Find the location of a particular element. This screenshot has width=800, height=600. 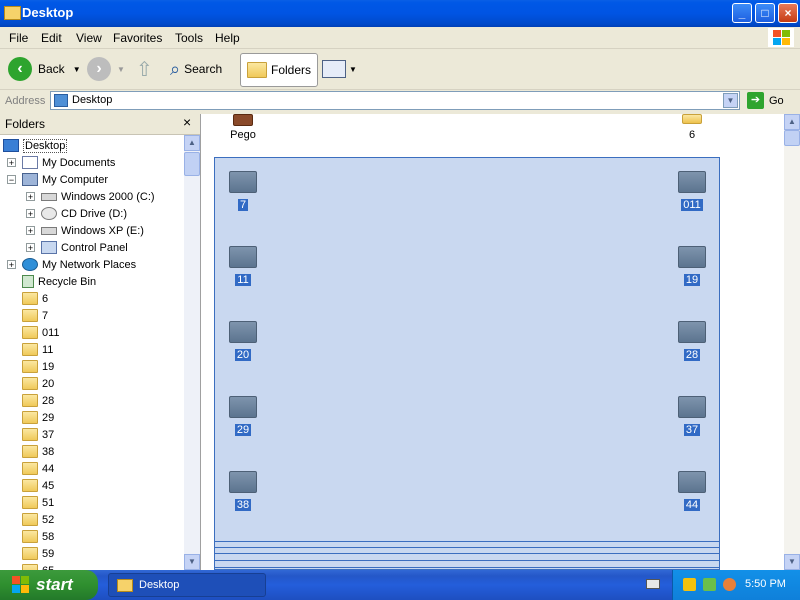

back-button: ‹ Back ▼ is located at coordinates (44, 69).